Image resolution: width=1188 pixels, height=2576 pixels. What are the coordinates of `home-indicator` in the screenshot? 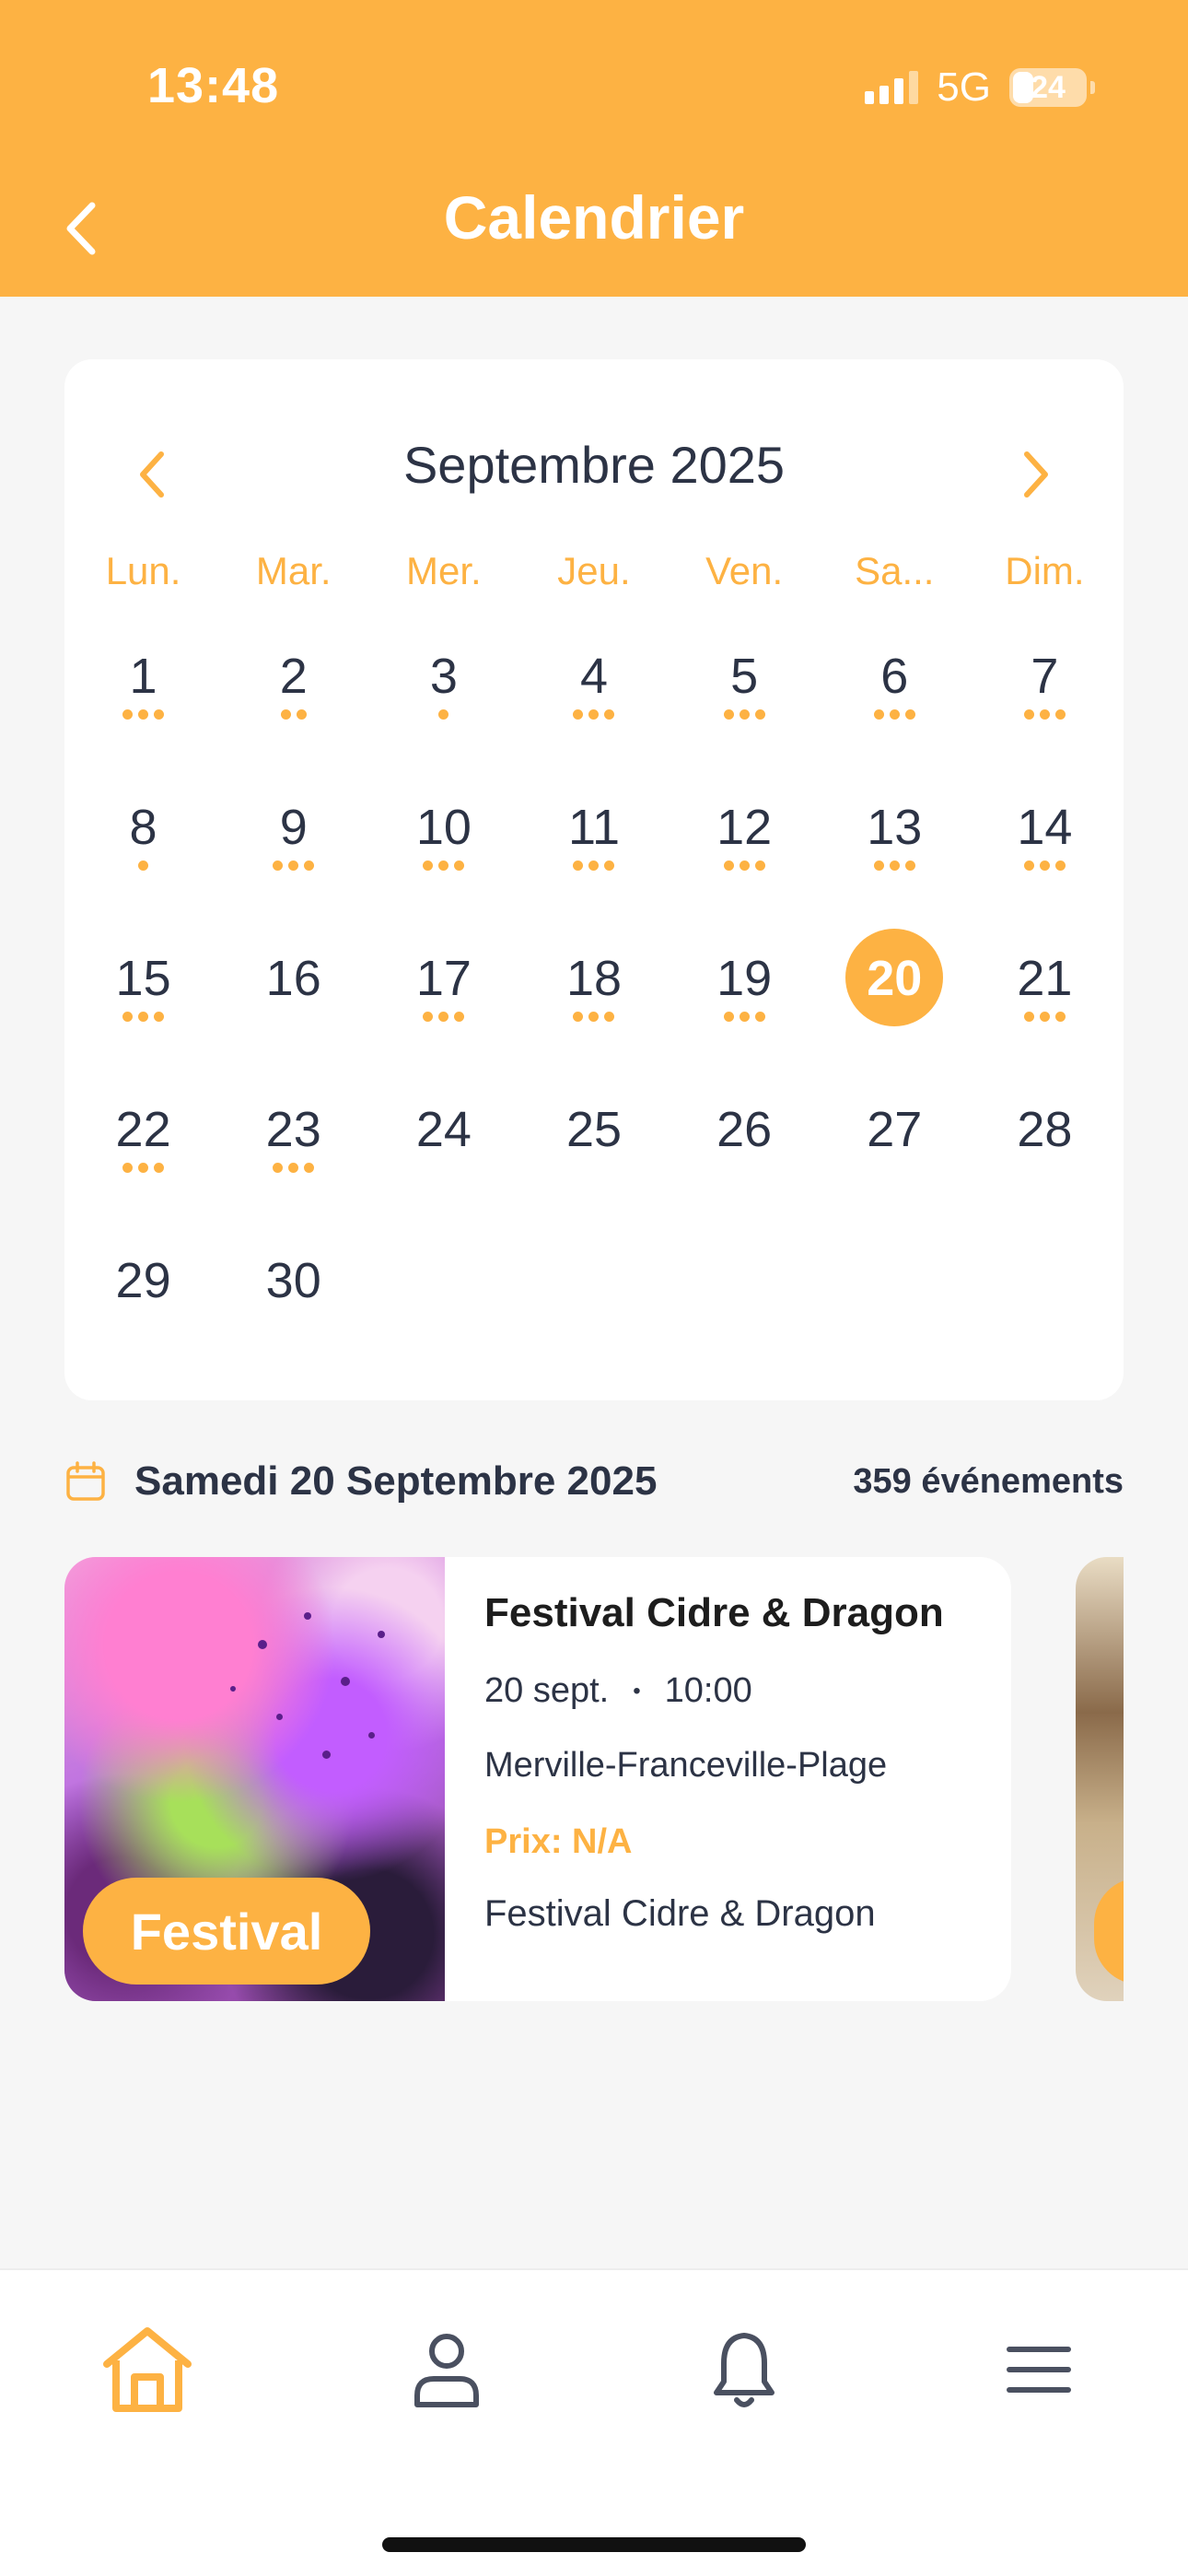 It's located at (594, 2544).